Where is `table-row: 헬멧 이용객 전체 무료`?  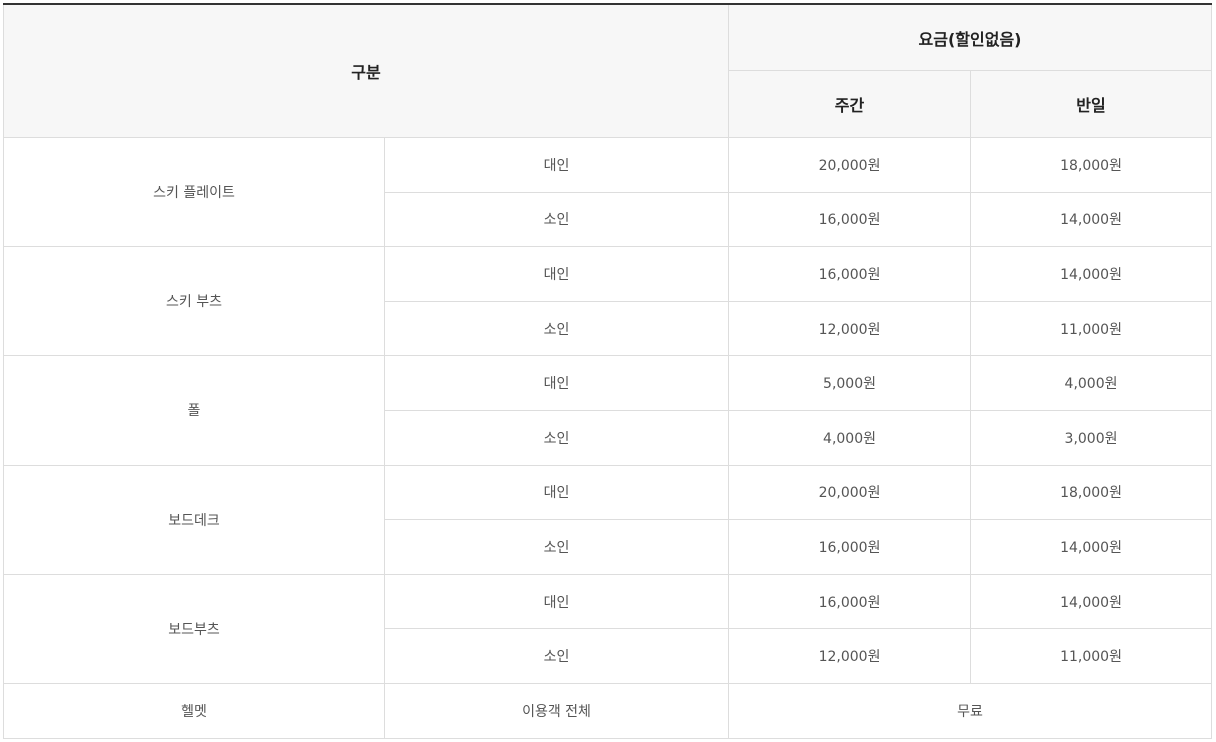 table-row: 헬멧 이용객 전체 무료 is located at coordinates (608, 710).